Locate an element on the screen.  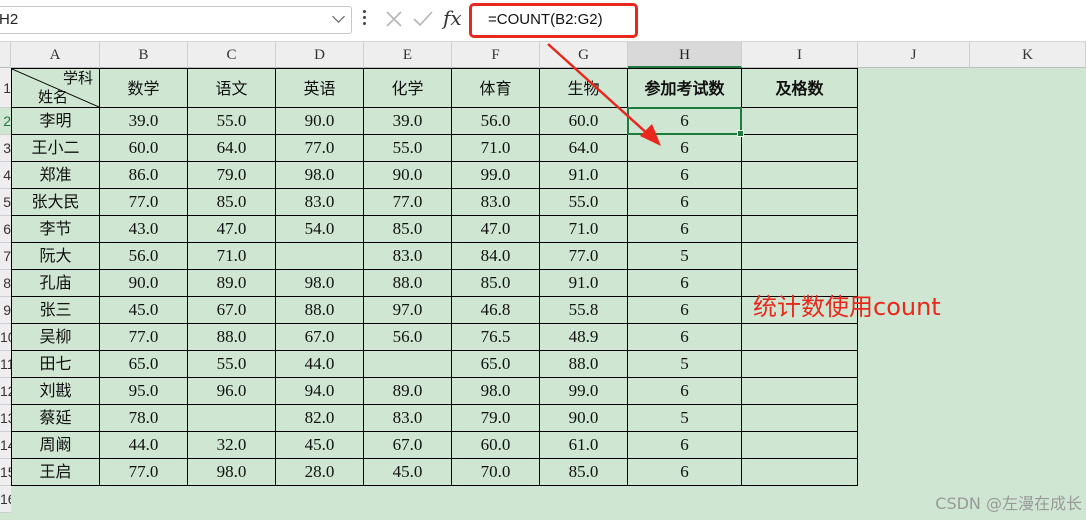
name-cell: 刘戡 is located at coordinates (55, 391).